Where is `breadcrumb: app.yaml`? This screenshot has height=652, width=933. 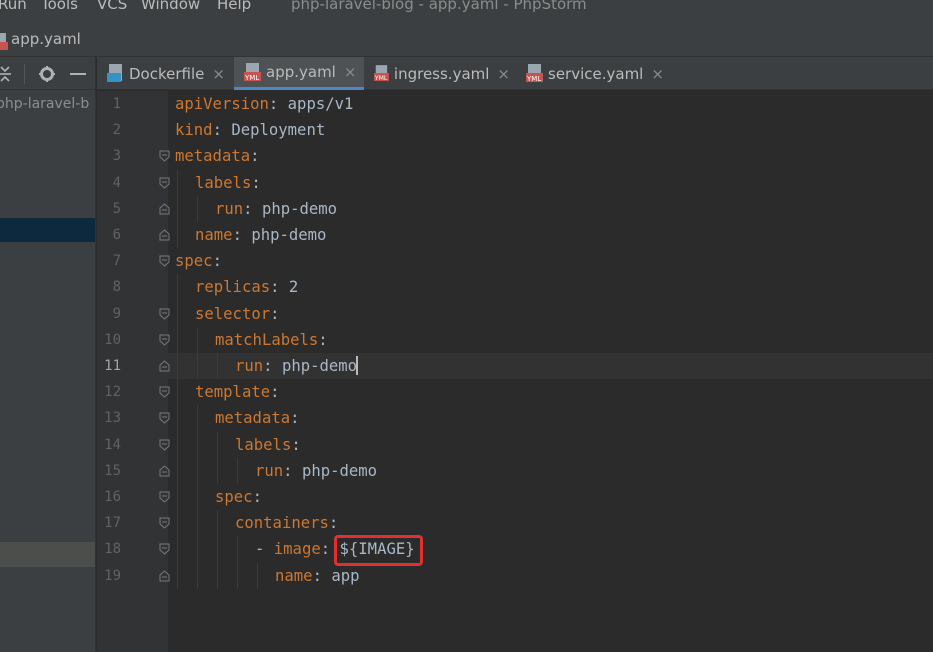 breadcrumb: app.yaml is located at coordinates (46, 39).